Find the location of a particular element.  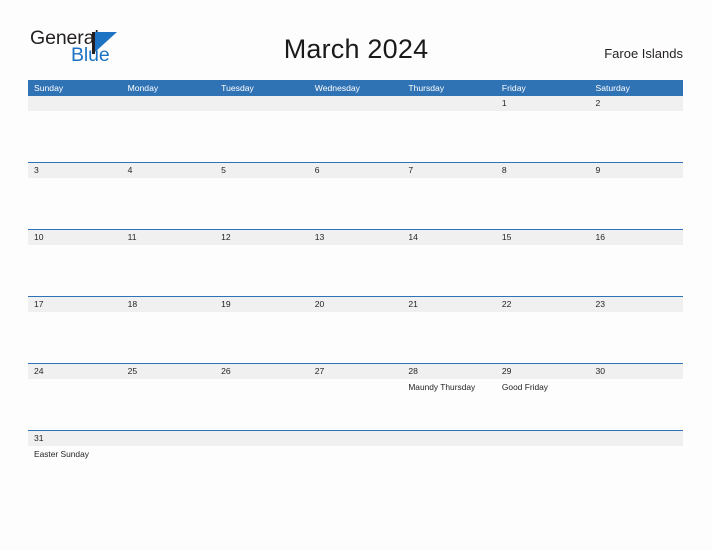

day-number: 1 is located at coordinates (543, 103).